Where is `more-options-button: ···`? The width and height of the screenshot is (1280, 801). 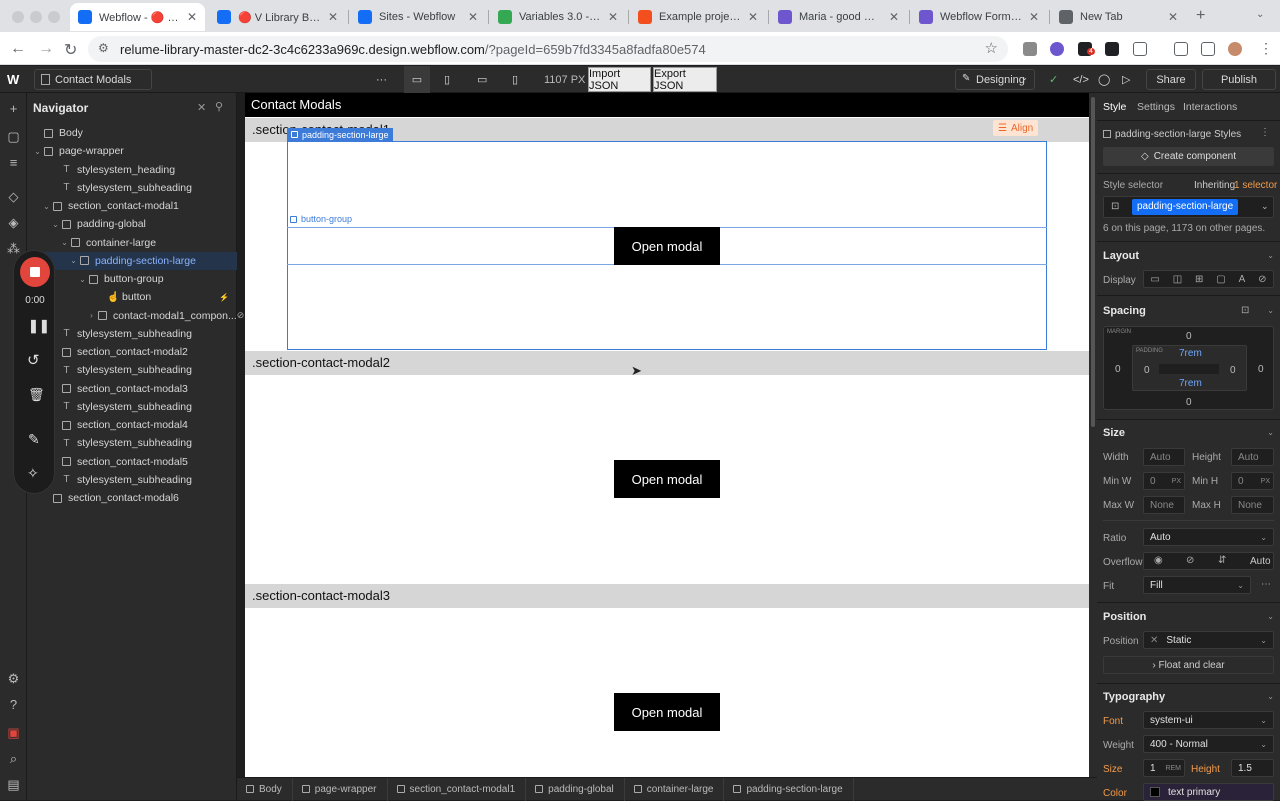 more-options-button: ··· is located at coordinates (381, 79).